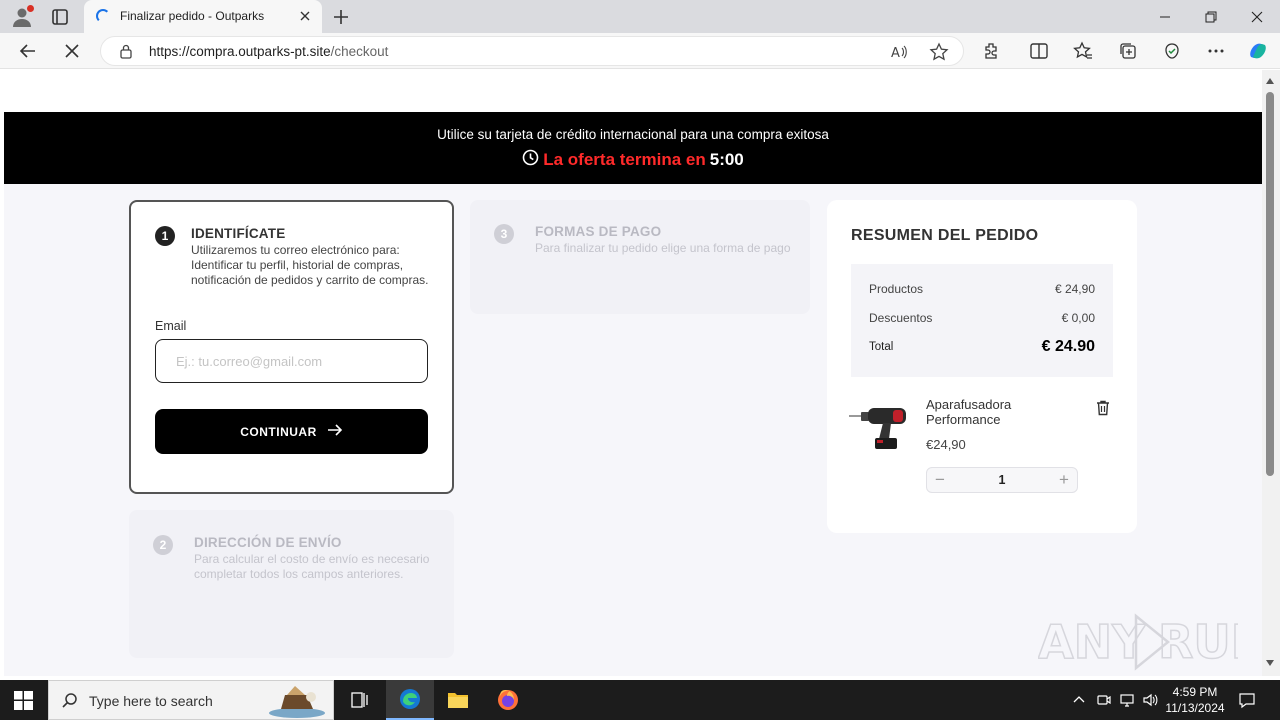 Image resolution: width=1280 pixels, height=720 pixels. What do you see at coordinates (341, 17) in the screenshot?
I see `new-tab-button` at bounding box center [341, 17].